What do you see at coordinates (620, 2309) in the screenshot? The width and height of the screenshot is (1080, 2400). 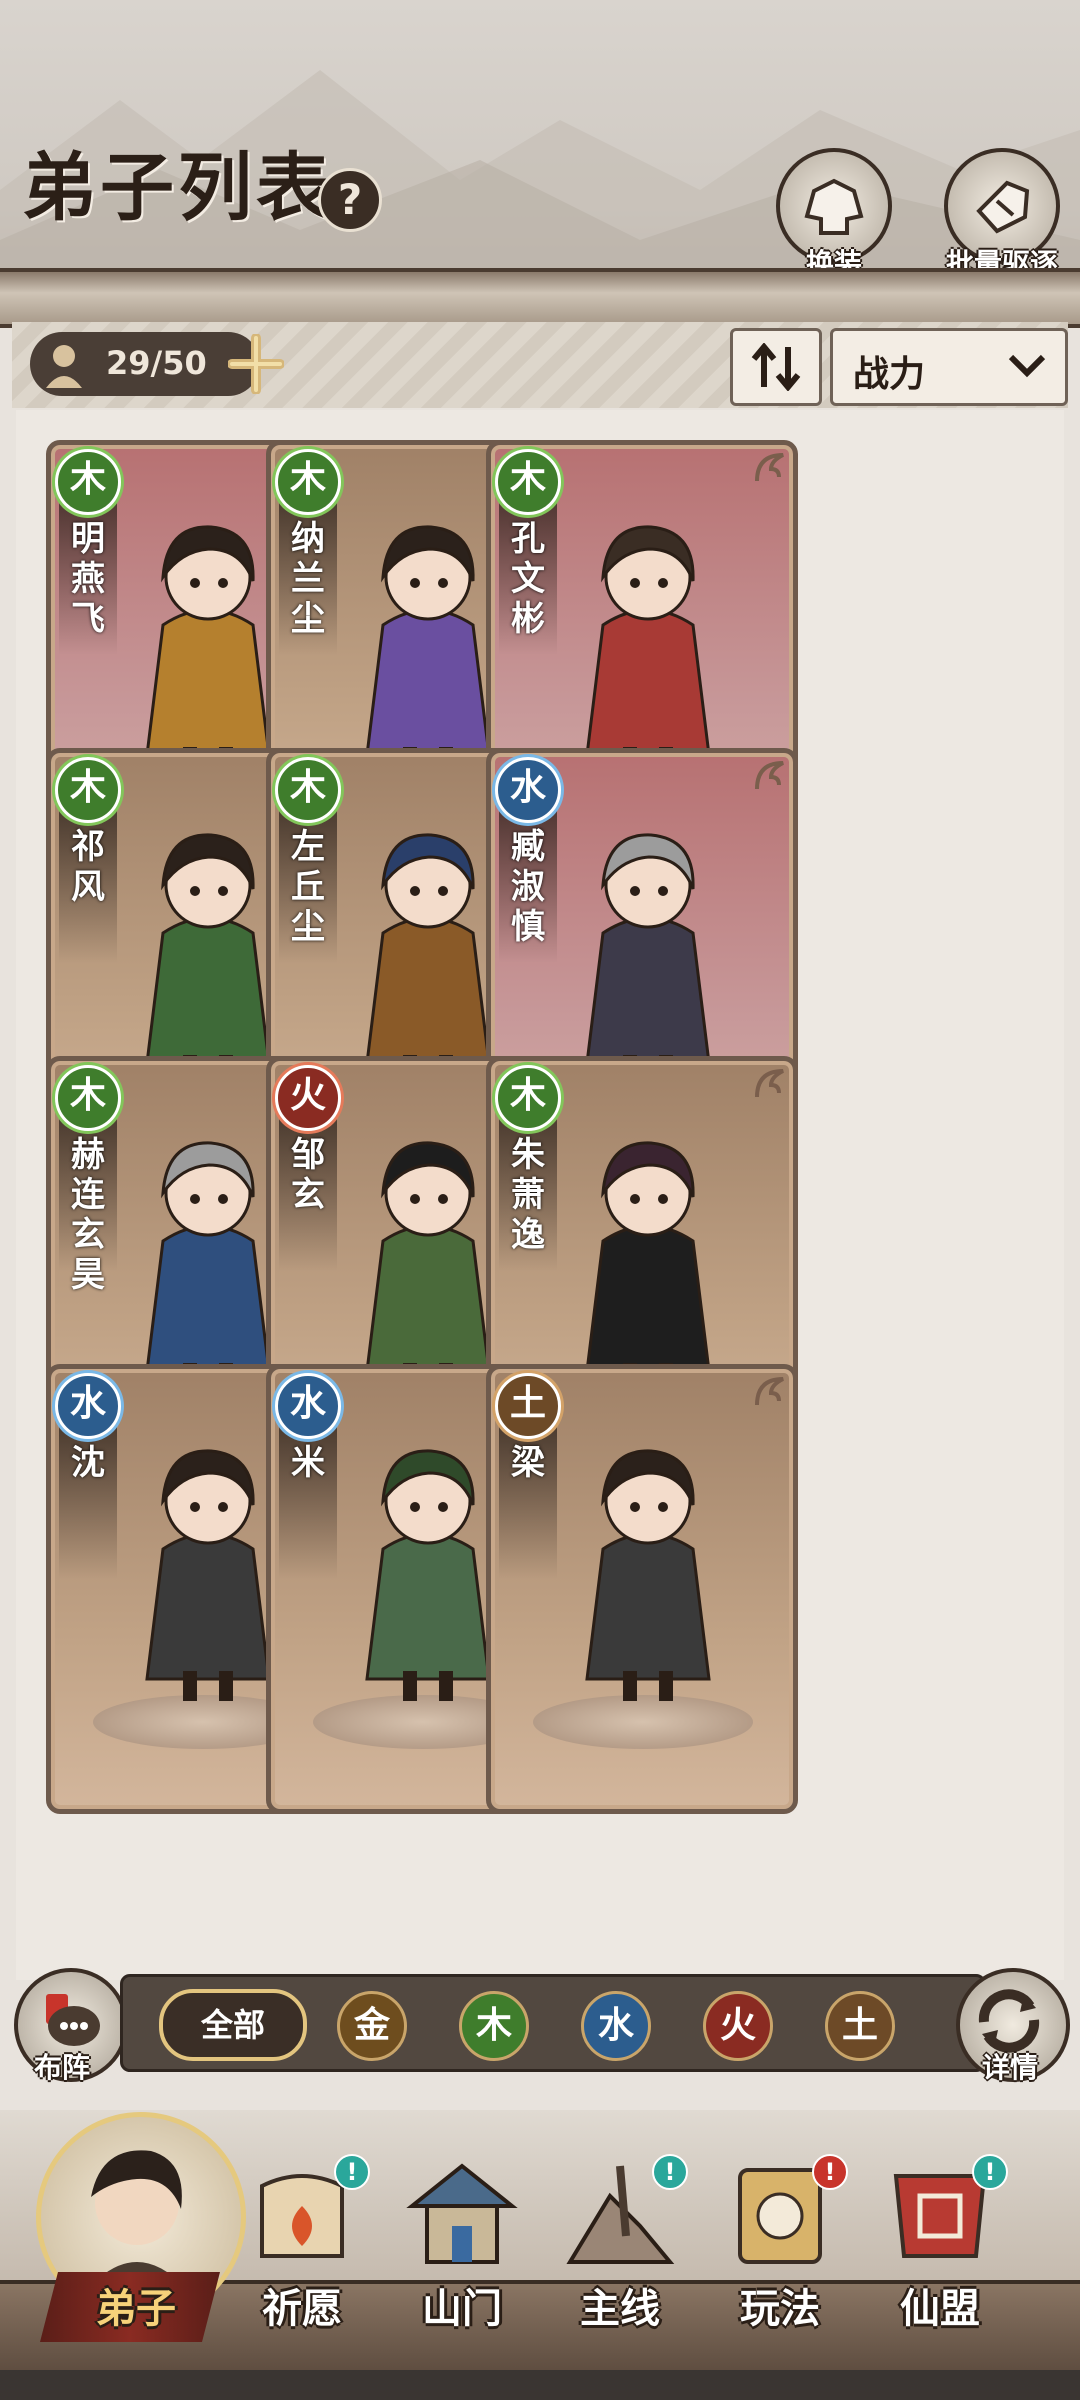 I see `nav-label: 主线` at bounding box center [620, 2309].